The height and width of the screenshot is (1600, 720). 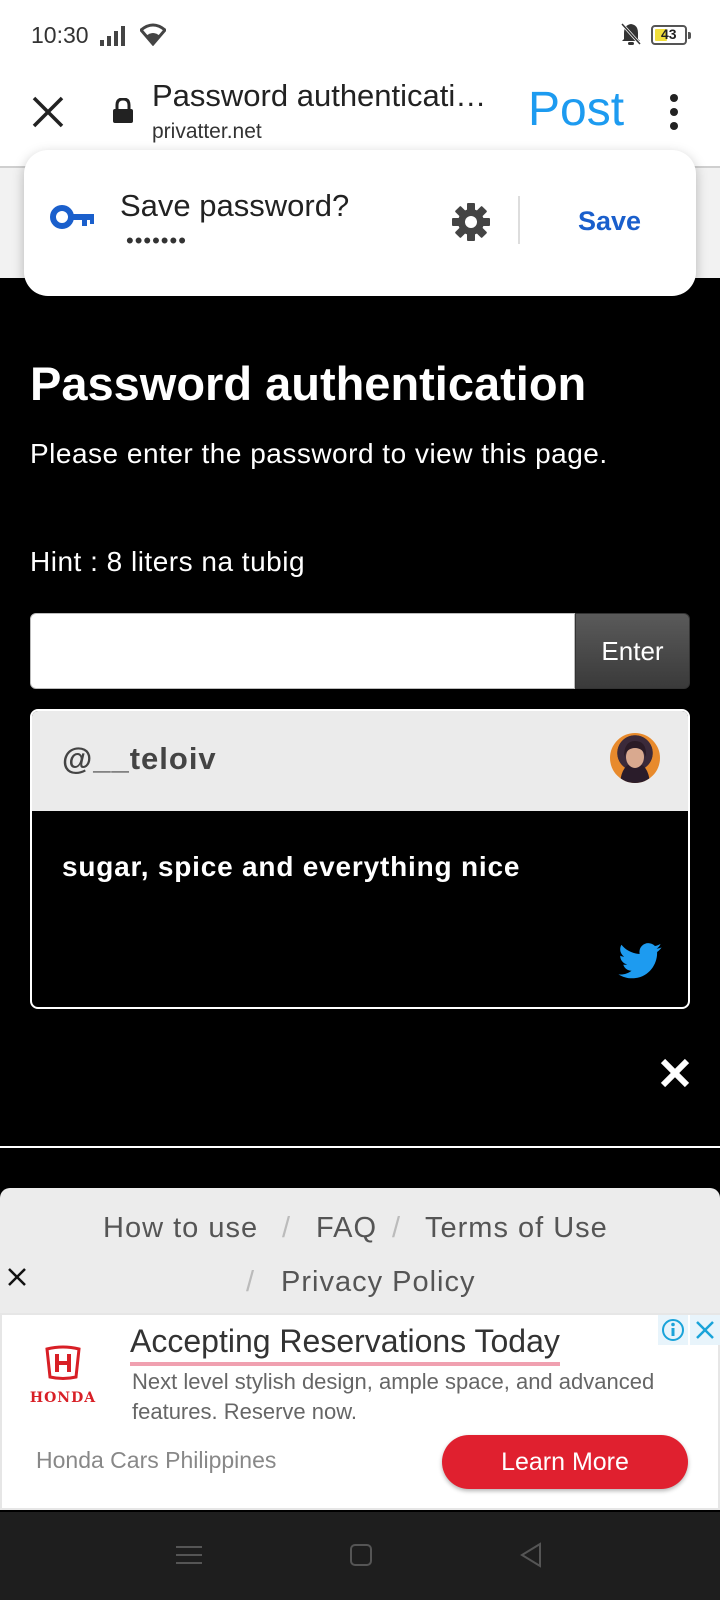 I want to click on enter-button: Enter, so click(x=632, y=651).